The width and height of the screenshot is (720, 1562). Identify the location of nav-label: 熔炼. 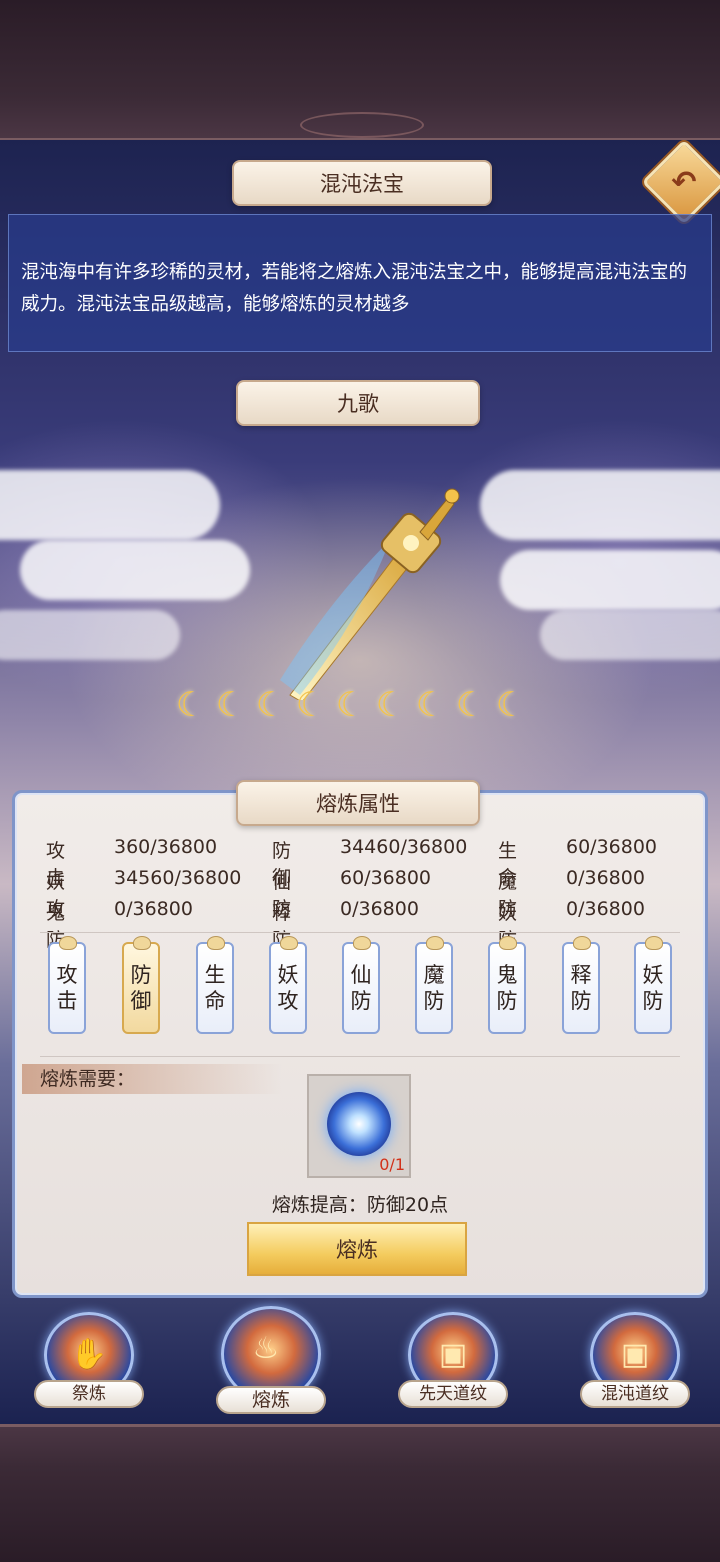
(271, 1400).